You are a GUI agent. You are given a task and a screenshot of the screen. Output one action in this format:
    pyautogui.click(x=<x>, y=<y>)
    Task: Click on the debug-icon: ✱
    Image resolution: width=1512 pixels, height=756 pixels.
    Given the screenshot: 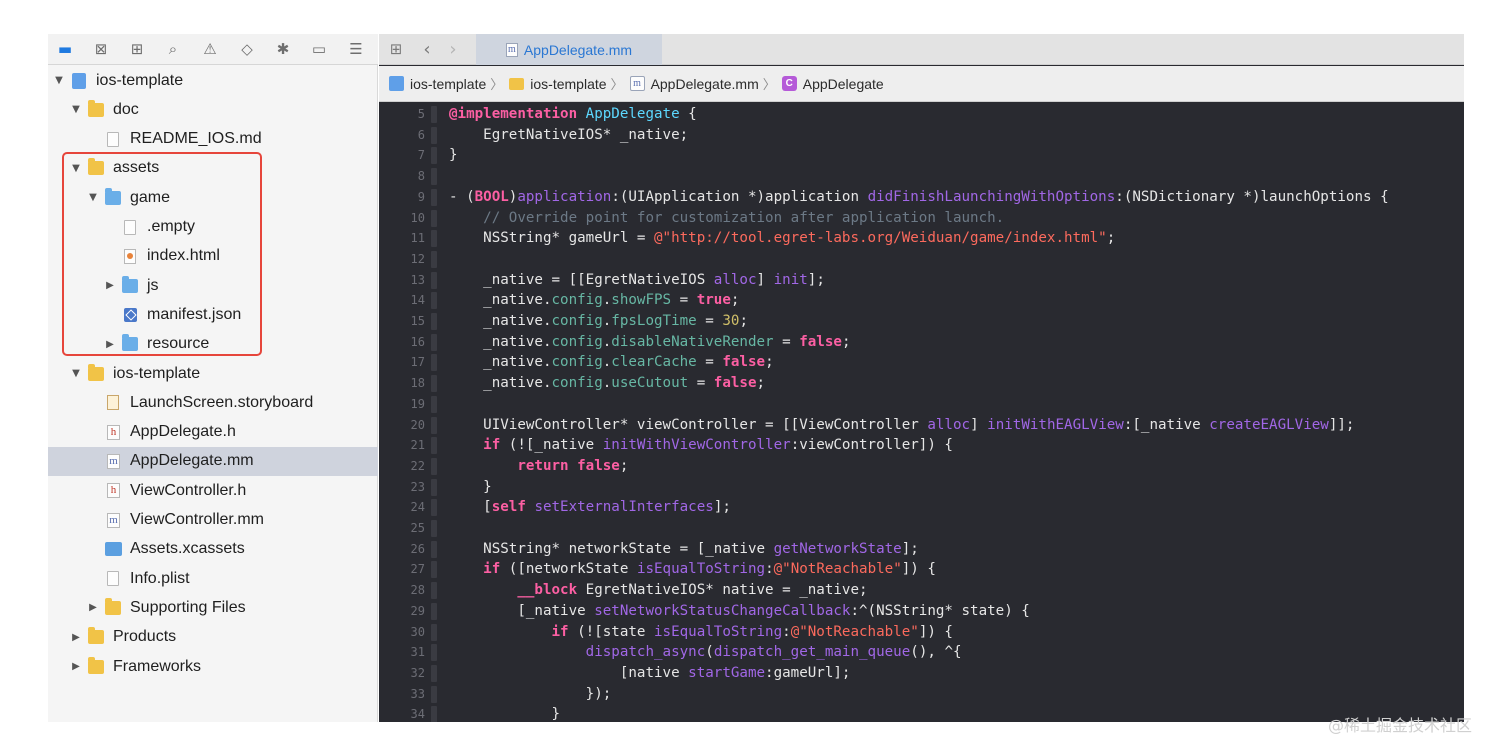 What is the action you would take?
    pyautogui.click(x=283, y=49)
    